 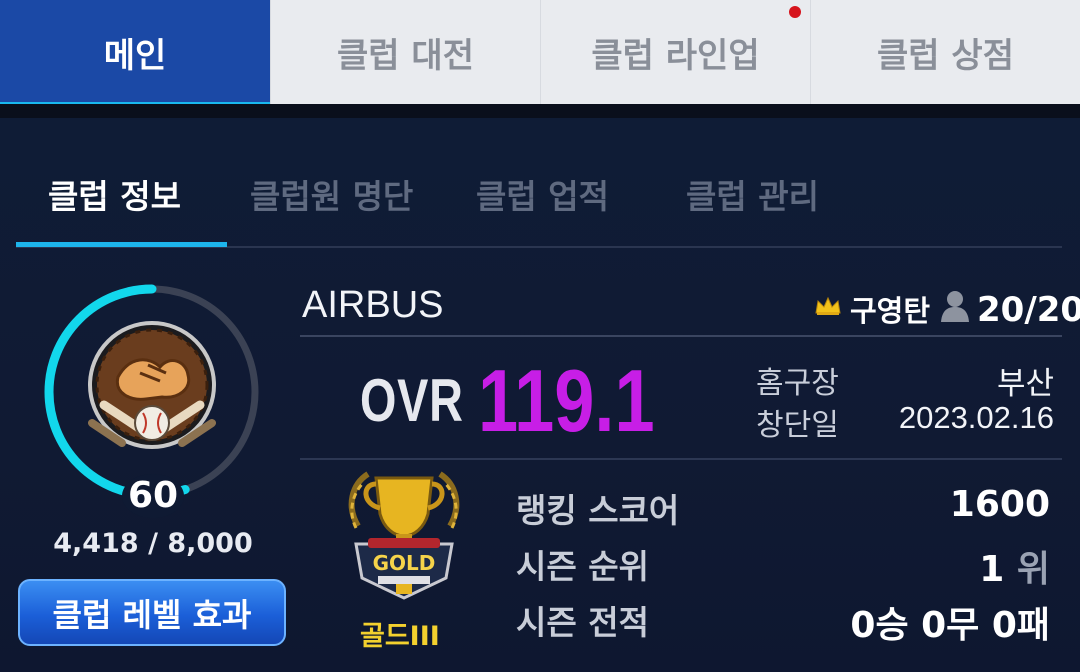 What do you see at coordinates (828, 305) in the screenshot?
I see `crown-icon` at bounding box center [828, 305].